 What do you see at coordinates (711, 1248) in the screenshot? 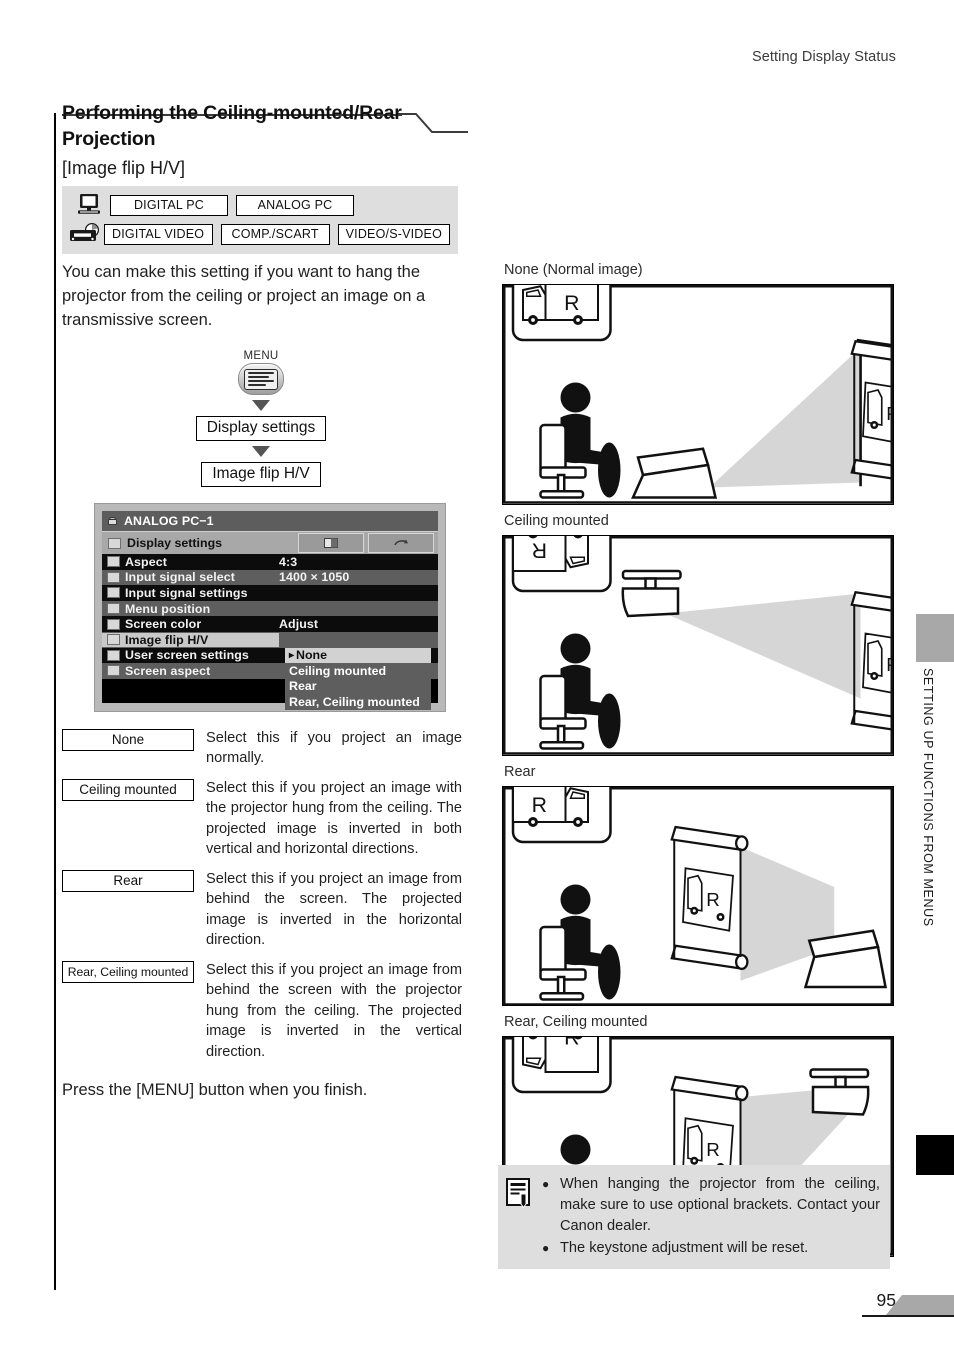
I see `note-item: ● The keystone adjustment will be reset.` at bounding box center [711, 1248].